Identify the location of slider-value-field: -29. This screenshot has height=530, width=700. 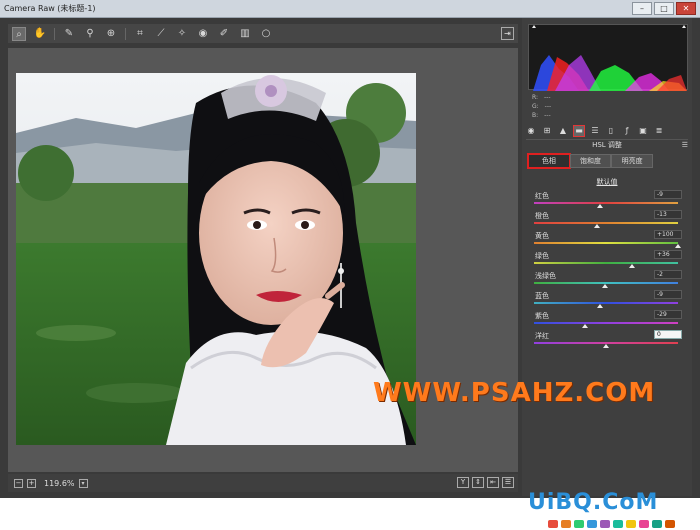
(668, 314).